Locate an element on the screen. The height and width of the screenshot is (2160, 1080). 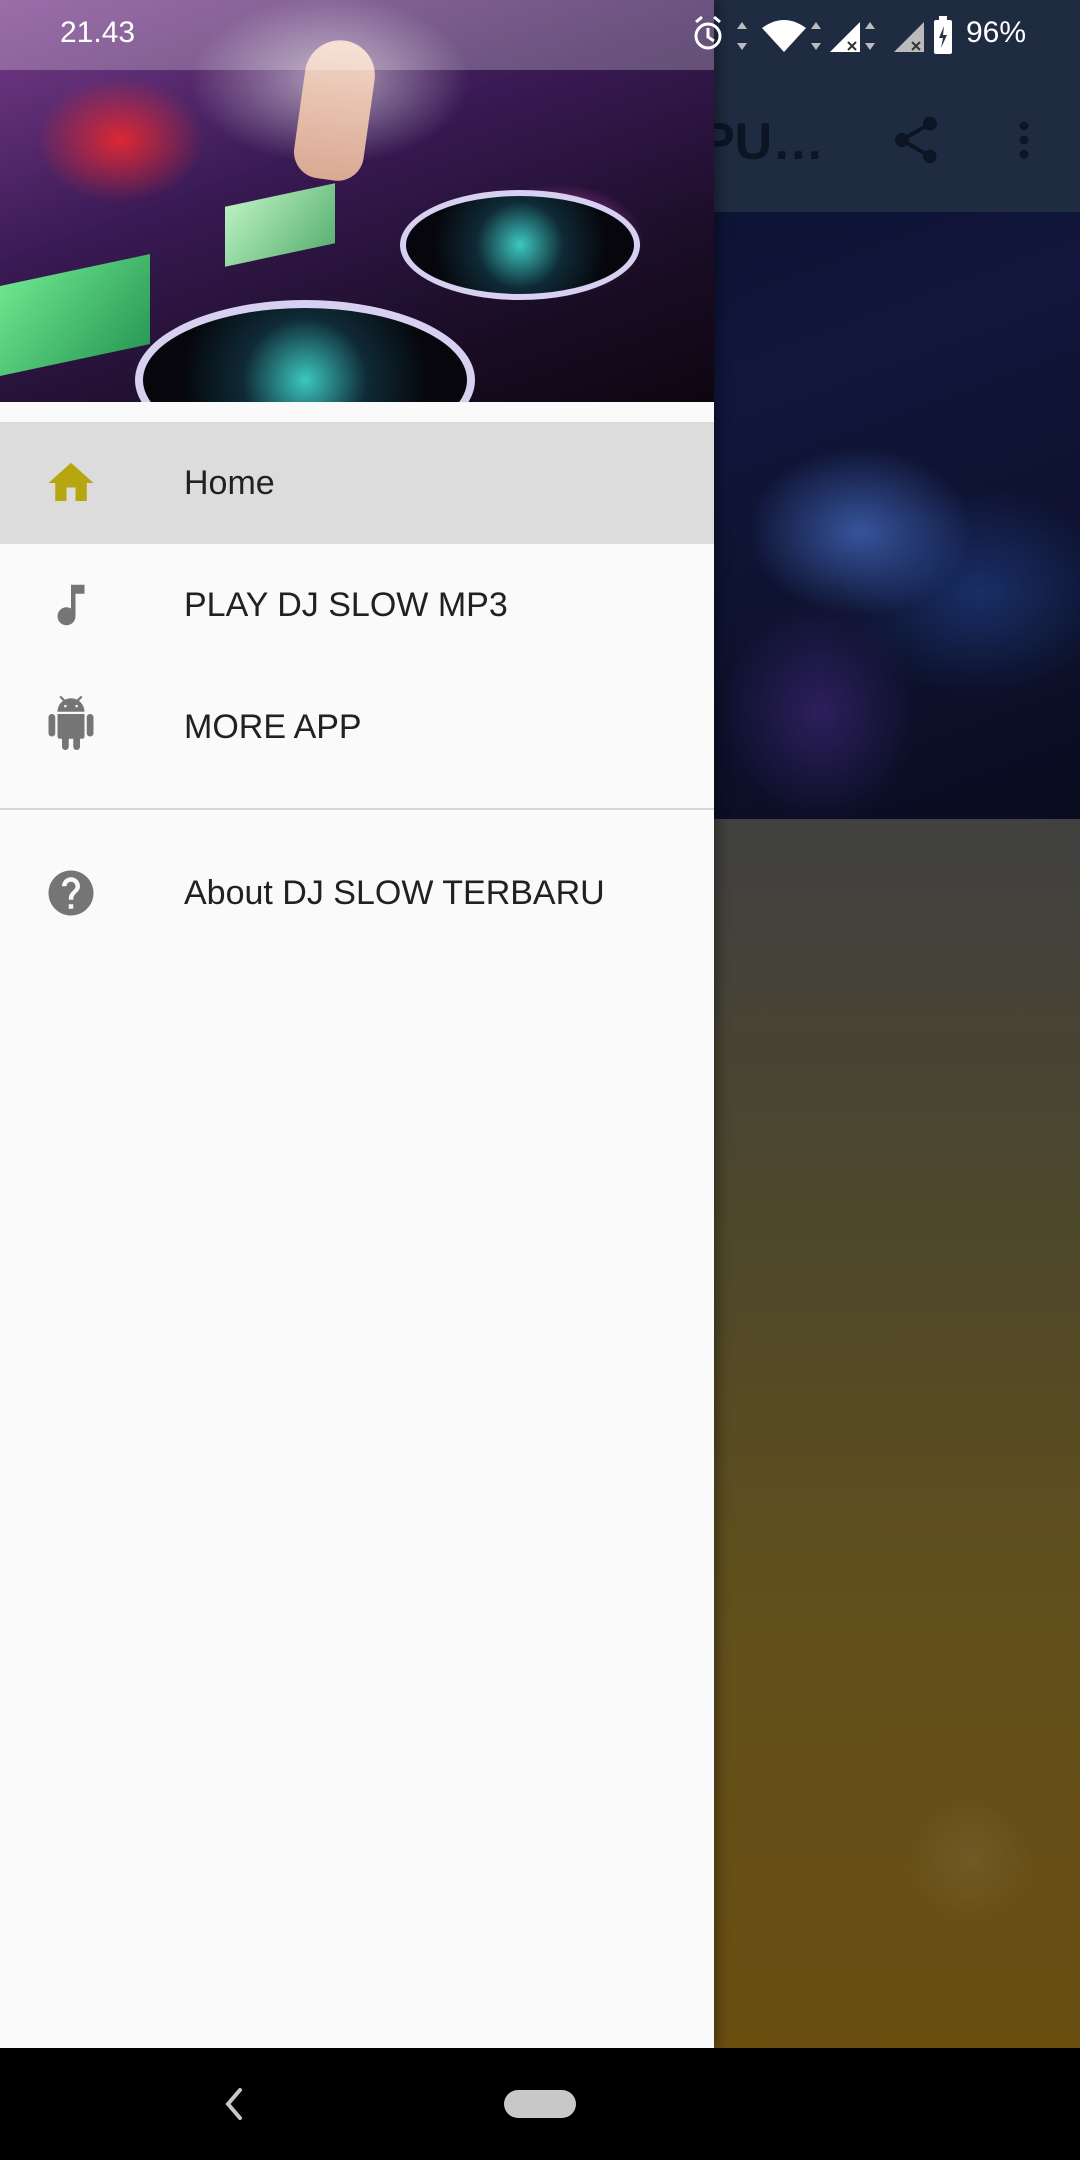
menu-item-about: About DJ SLOW TERBARU is located at coordinates (357, 893).